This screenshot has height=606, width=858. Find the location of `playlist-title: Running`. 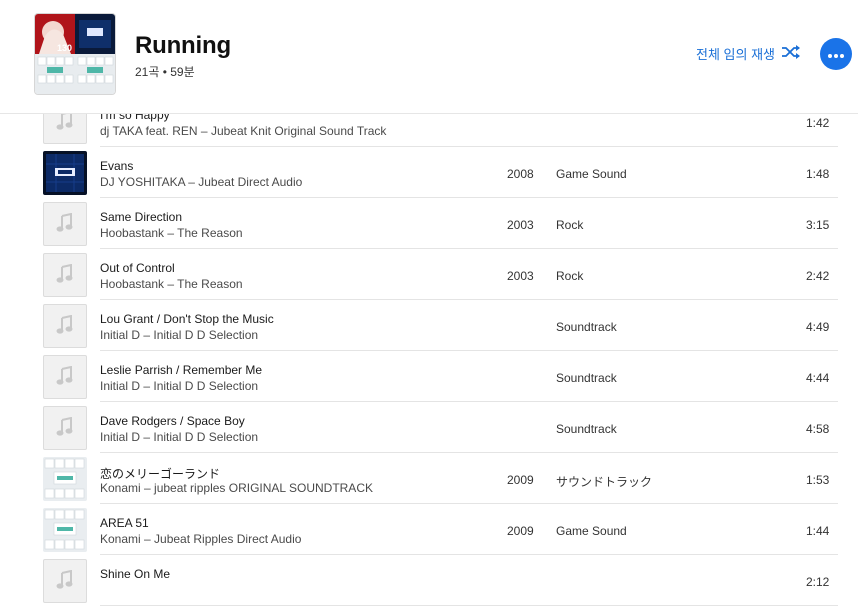

playlist-title: Running is located at coordinates (183, 45).